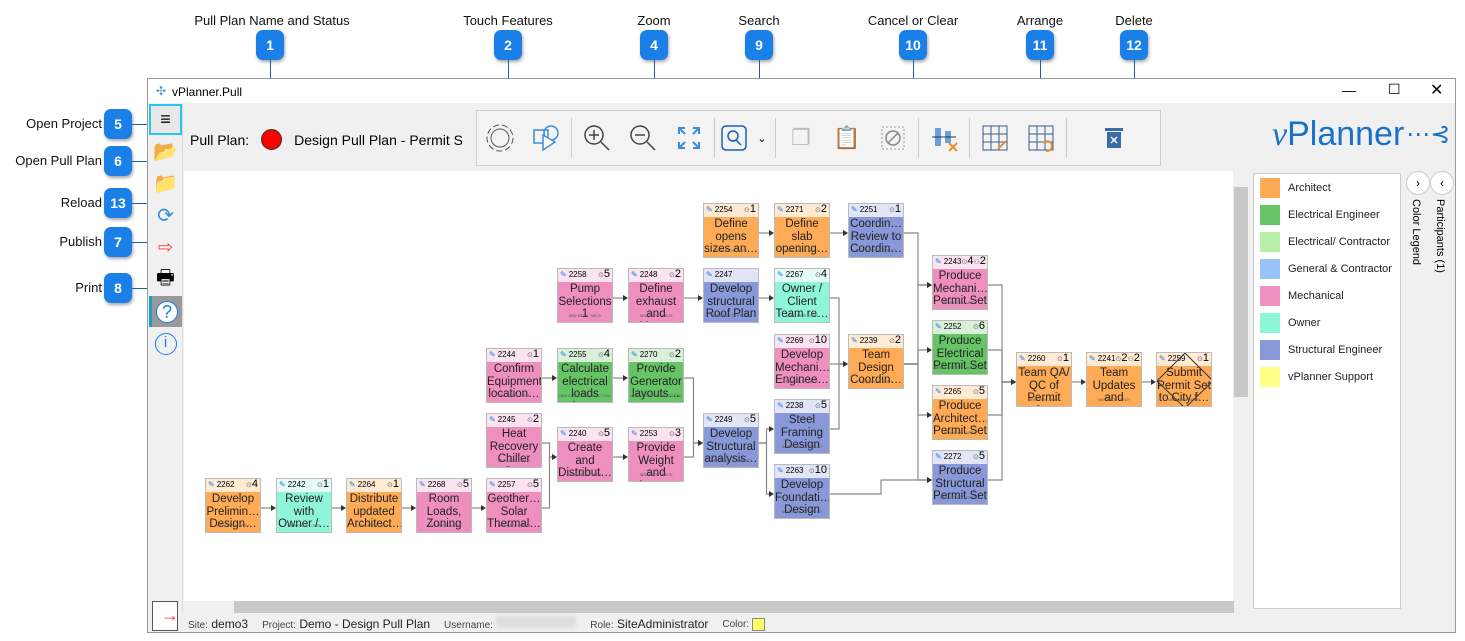  What do you see at coordinates (643, 138) in the screenshot?
I see `zoom-out-button` at bounding box center [643, 138].